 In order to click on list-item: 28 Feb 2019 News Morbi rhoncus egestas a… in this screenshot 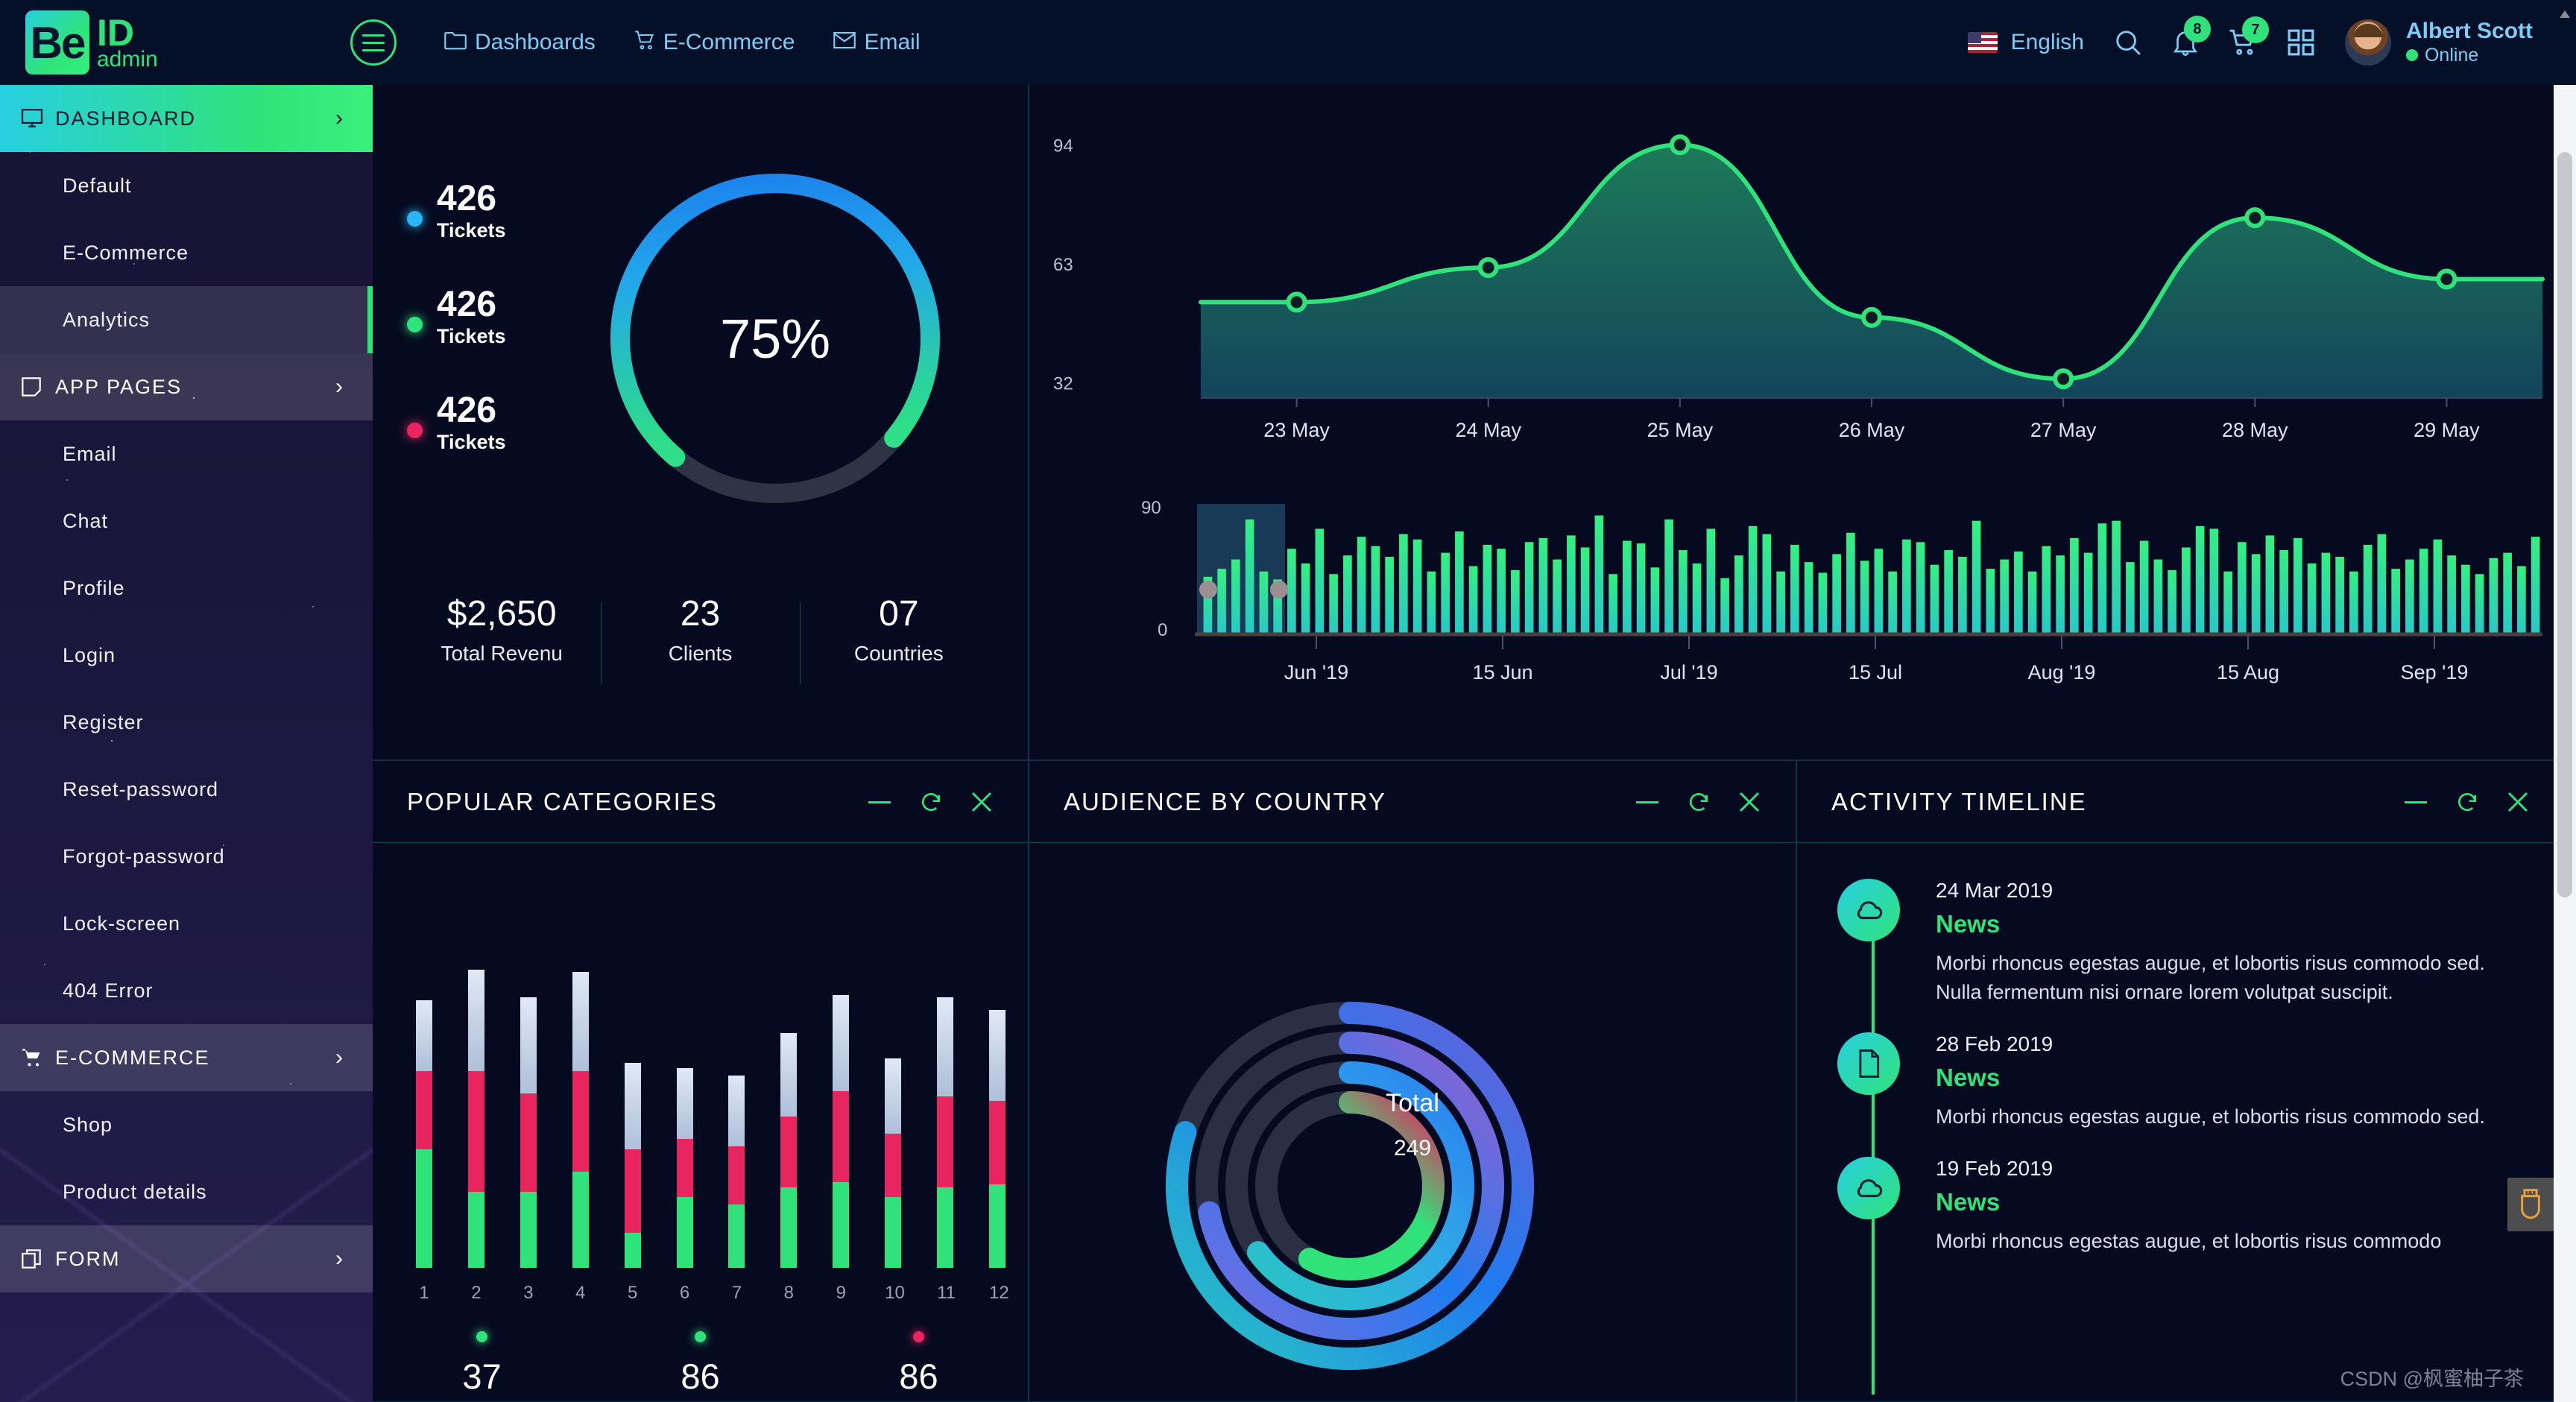, I will do `click(2183, 1081)`.